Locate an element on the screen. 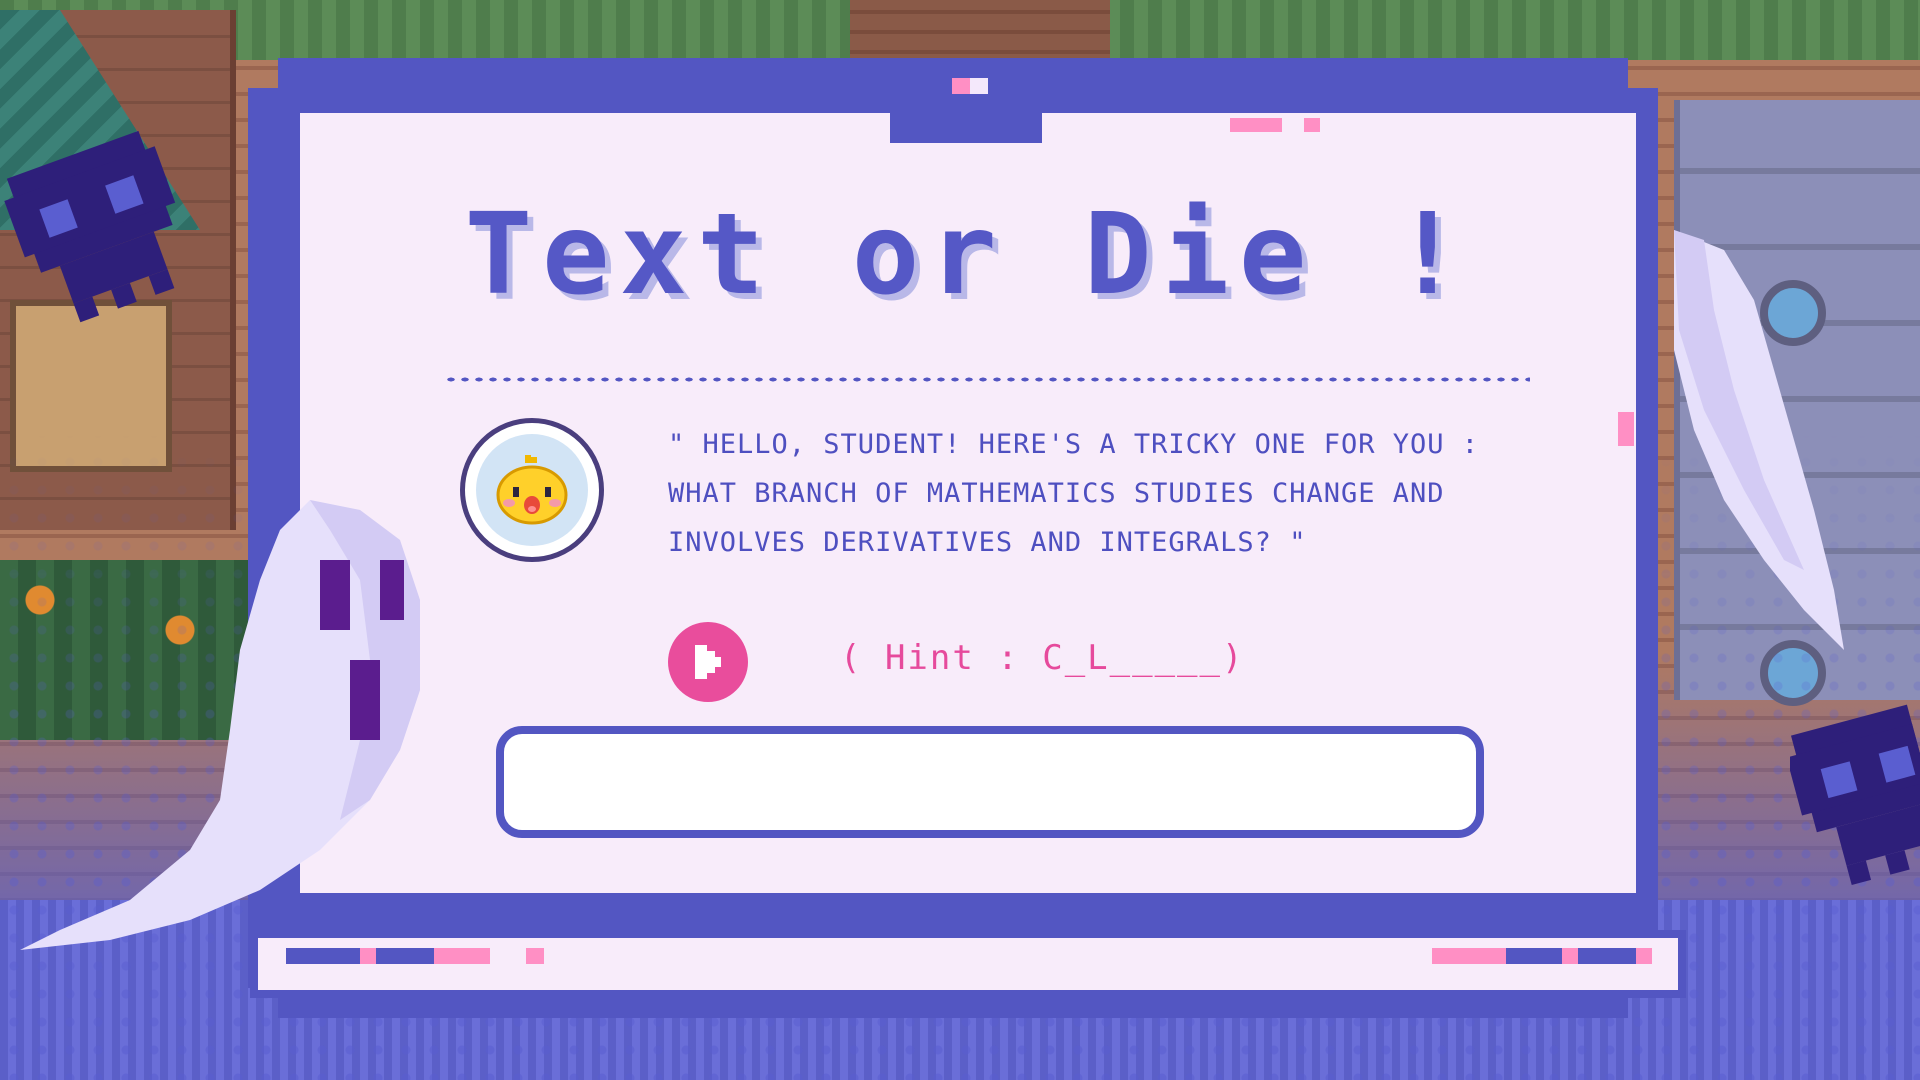  window-indicator-light is located at coordinates (970, 86).